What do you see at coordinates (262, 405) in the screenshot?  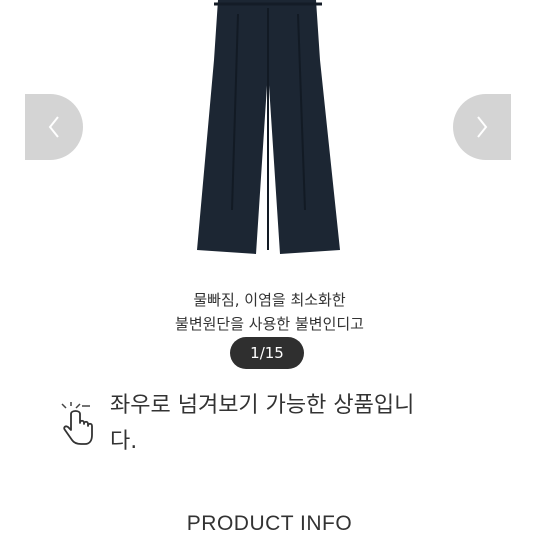 I see `swipe-notice-line-1: 좌우로 넘겨보기 가능한 상품입니` at bounding box center [262, 405].